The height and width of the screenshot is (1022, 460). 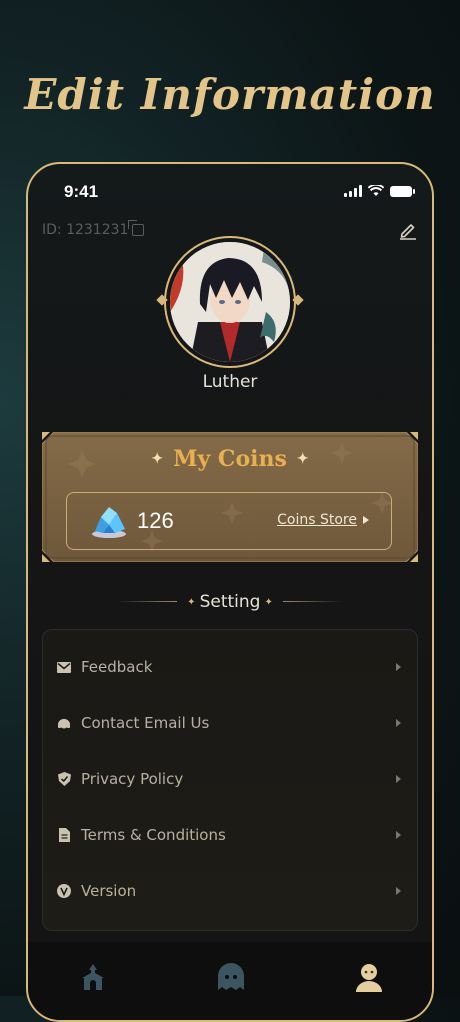 What do you see at coordinates (230, 459) in the screenshot?
I see `coins-title: My Coins` at bounding box center [230, 459].